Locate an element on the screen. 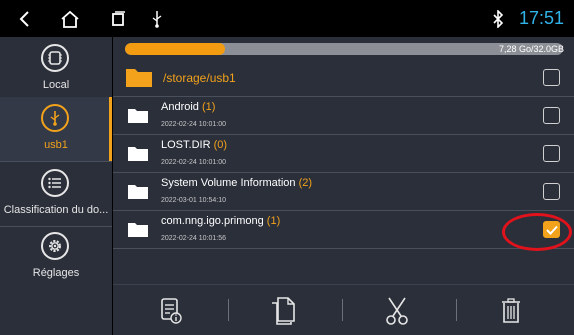 This screenshot has height=335, width=574. storage-usage-label: 7,28 Go/32.0GB is located at coordinates (531, 49).